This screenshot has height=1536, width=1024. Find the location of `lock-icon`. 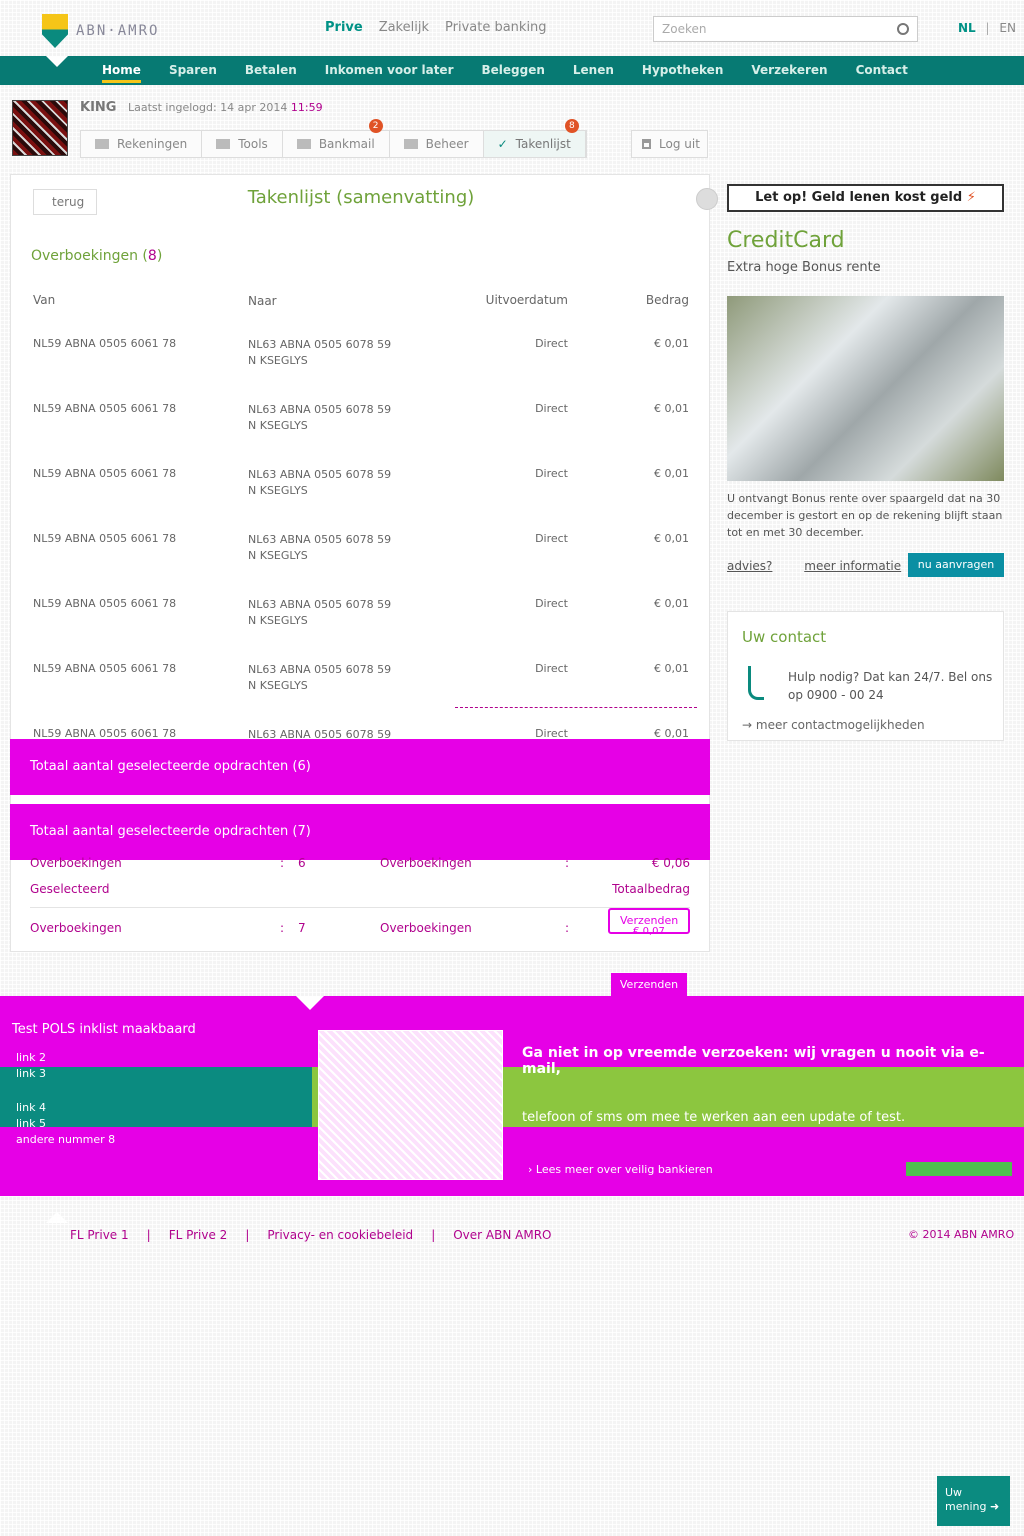

lock-icon is located at coordinates (646, 144).